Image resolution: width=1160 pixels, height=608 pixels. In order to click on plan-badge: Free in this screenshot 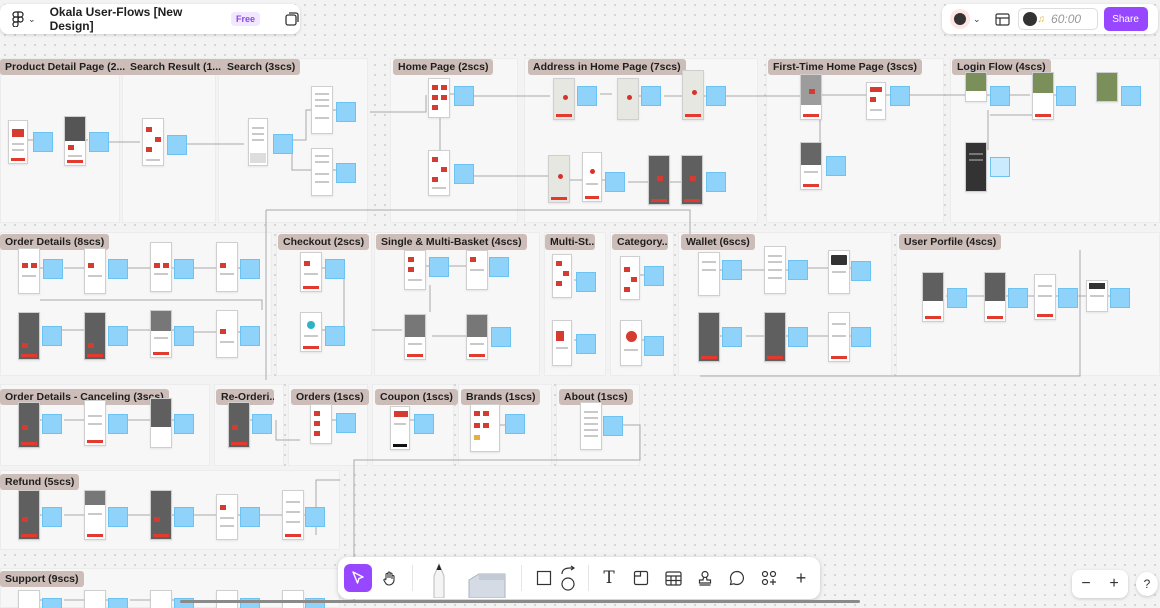, I will do `click(245, 19)`.